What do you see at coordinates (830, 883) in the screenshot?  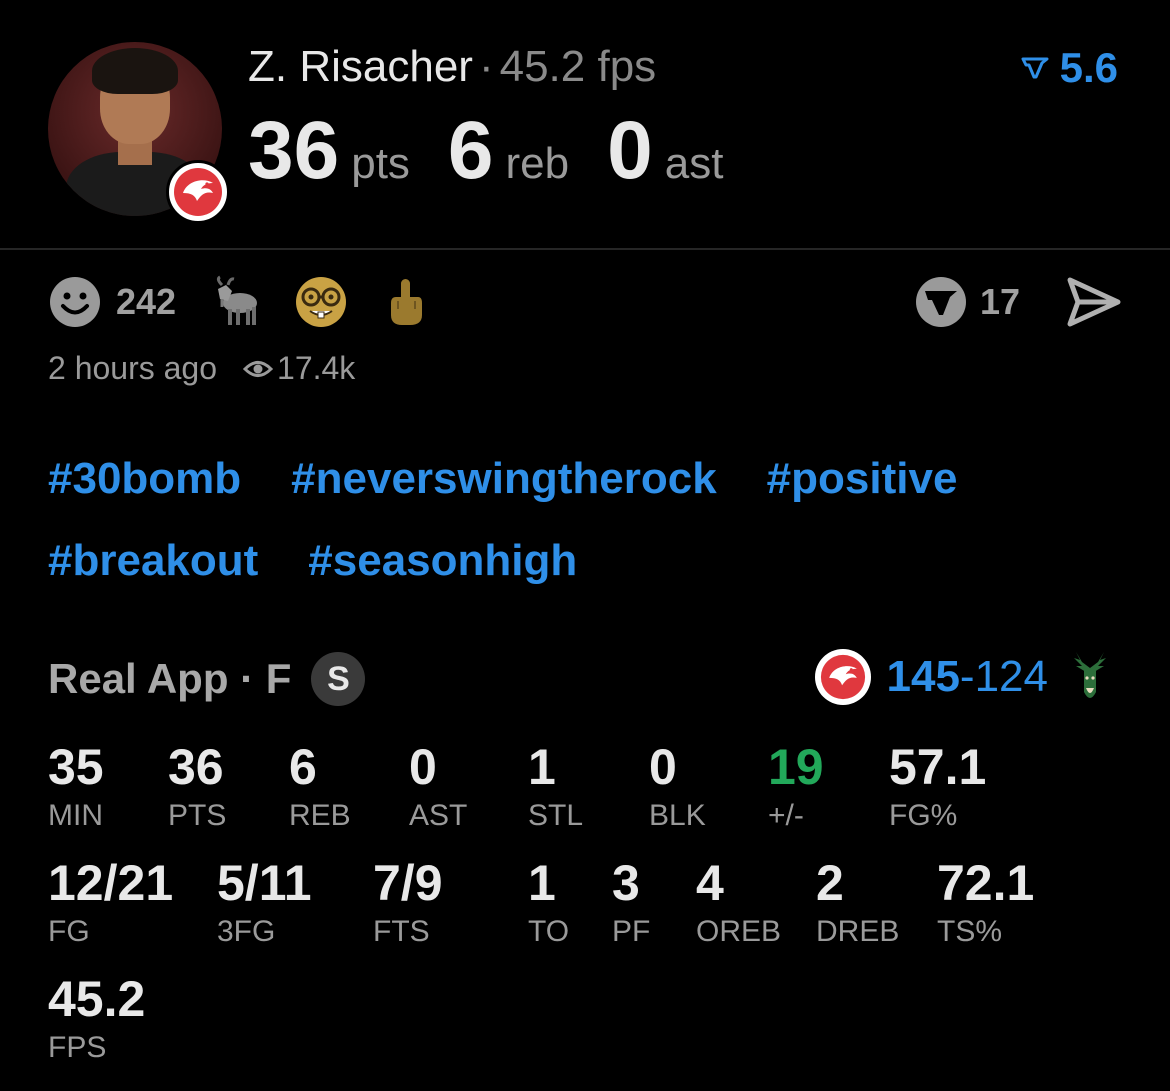 I see `stat-value: 2` at bounding box center [830, 883].